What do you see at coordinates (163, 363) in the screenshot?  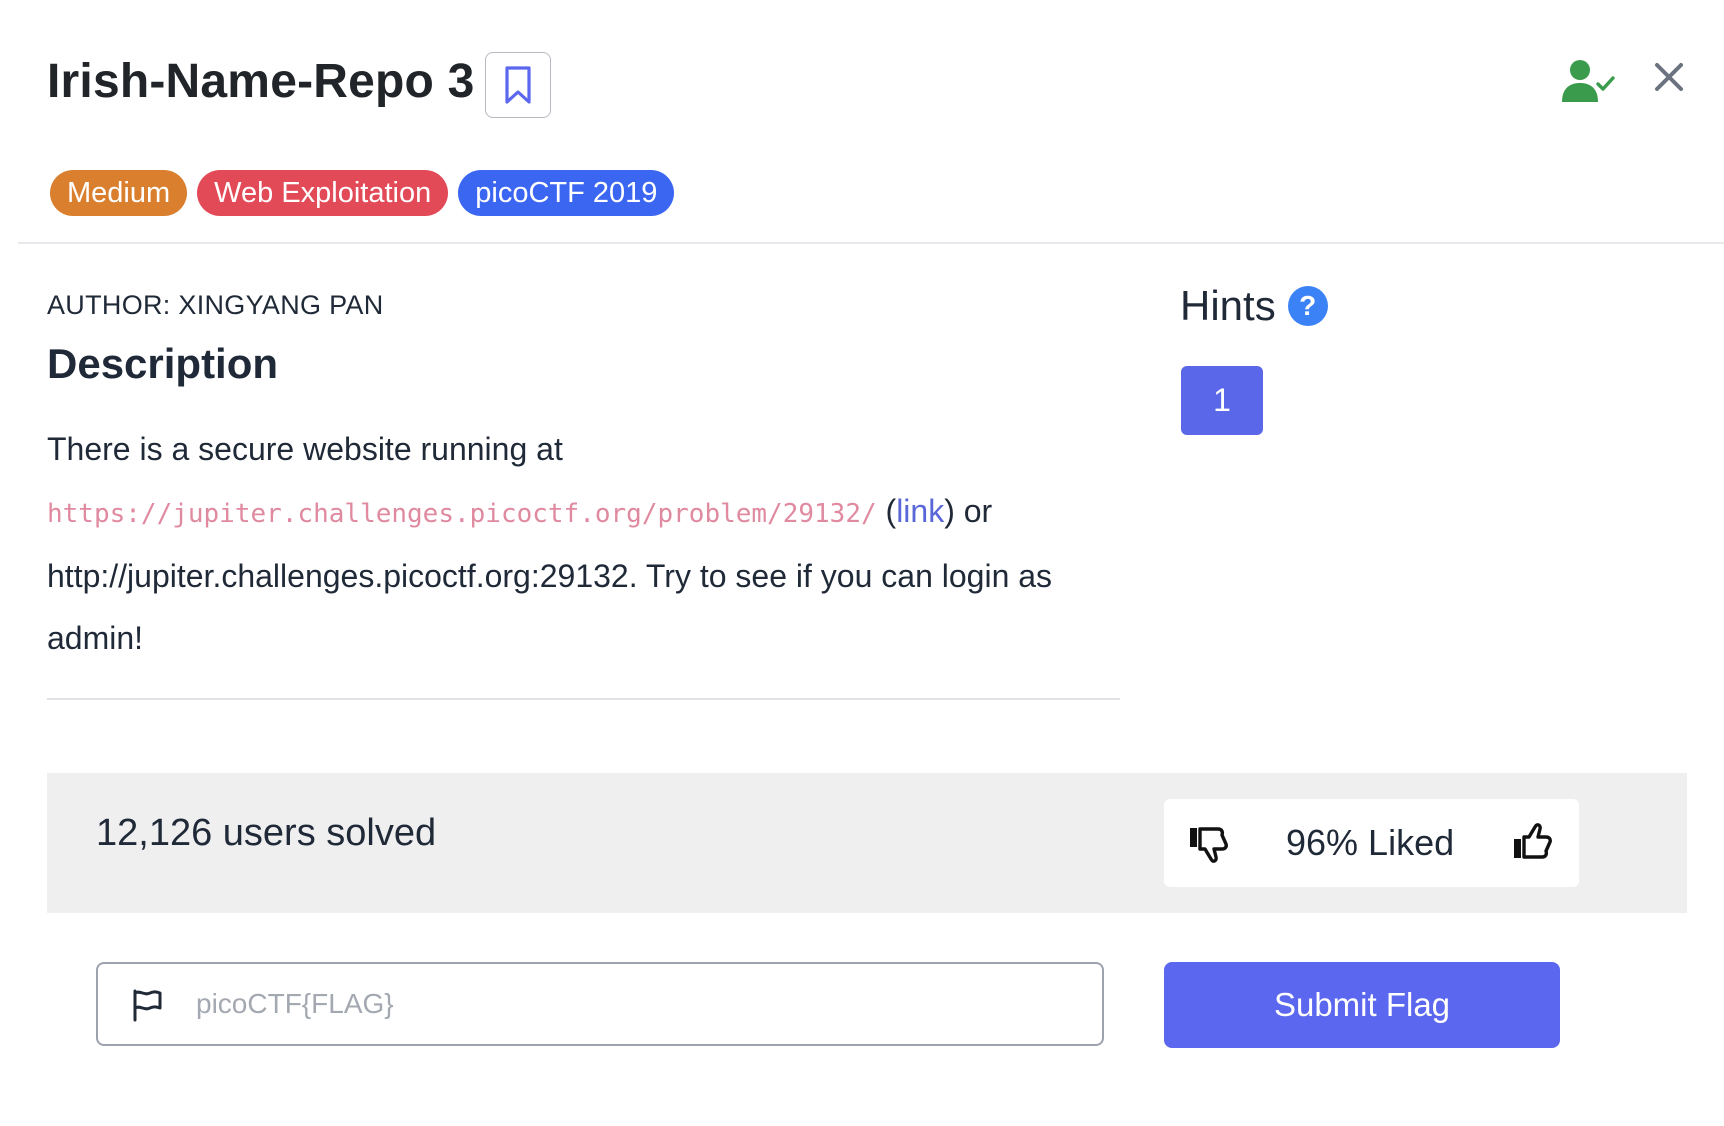 I see `description-heading: Description` at bounding box center [163, 363].